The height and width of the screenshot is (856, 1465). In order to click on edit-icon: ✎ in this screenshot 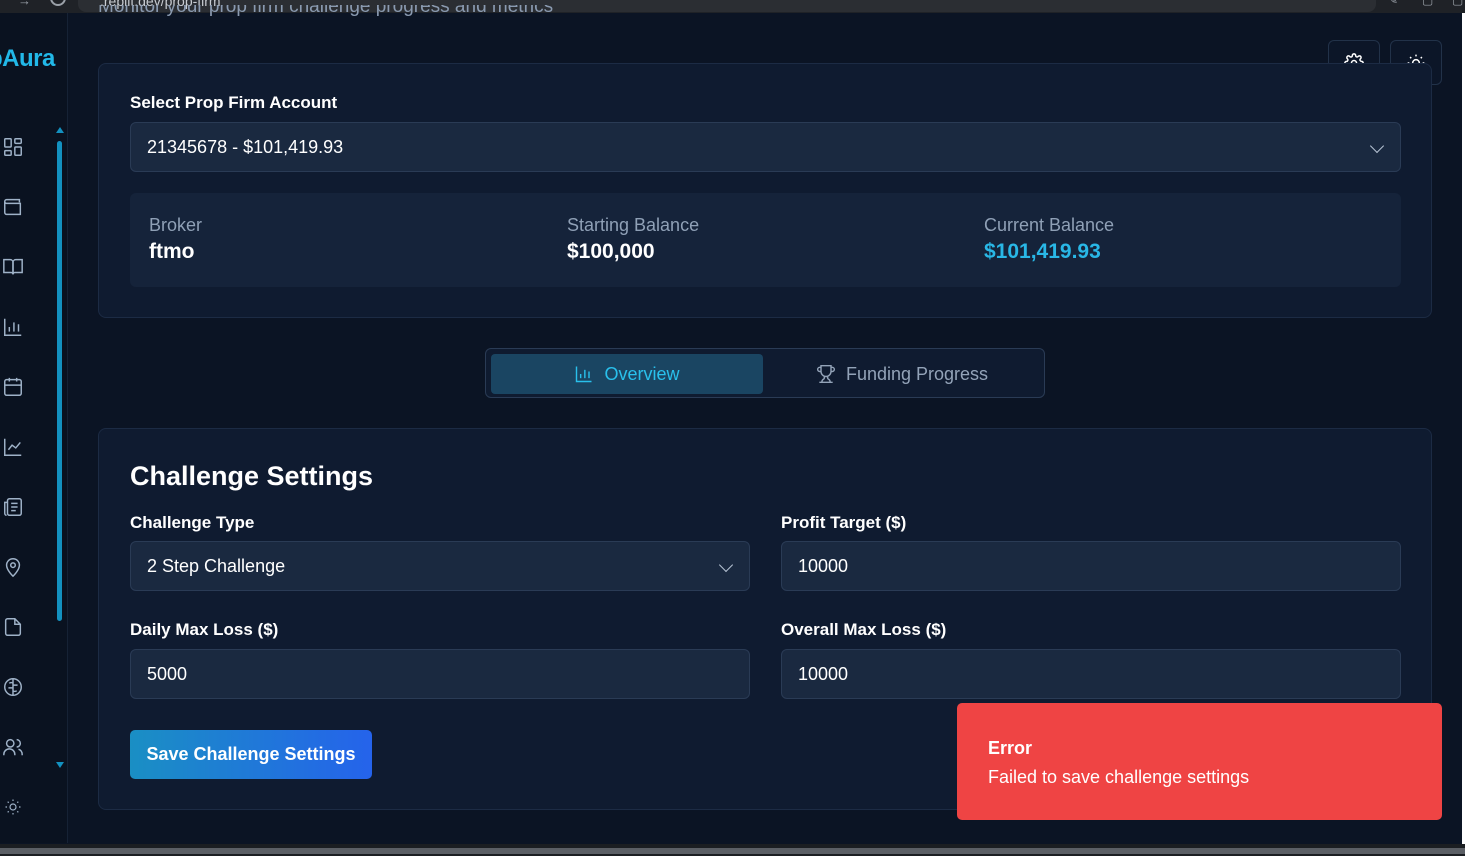, I will do `click(1393, 3)`.